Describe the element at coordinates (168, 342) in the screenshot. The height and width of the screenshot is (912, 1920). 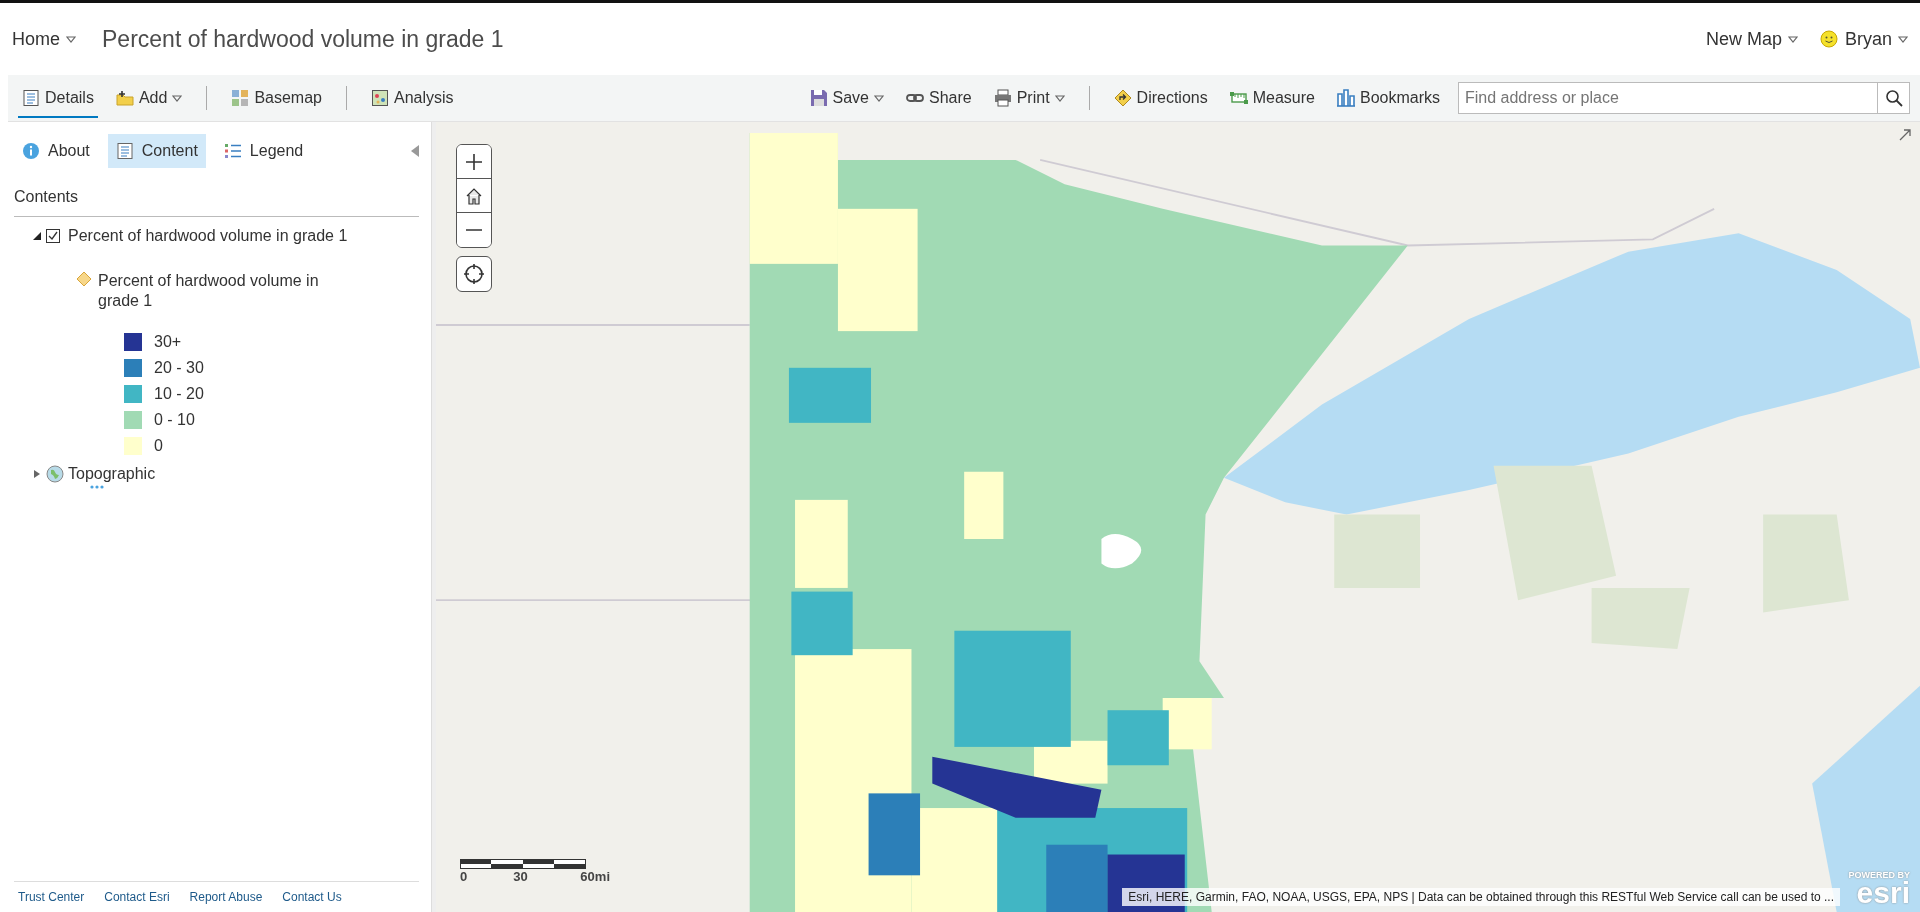
I see `legend-label: 30+` at that location.